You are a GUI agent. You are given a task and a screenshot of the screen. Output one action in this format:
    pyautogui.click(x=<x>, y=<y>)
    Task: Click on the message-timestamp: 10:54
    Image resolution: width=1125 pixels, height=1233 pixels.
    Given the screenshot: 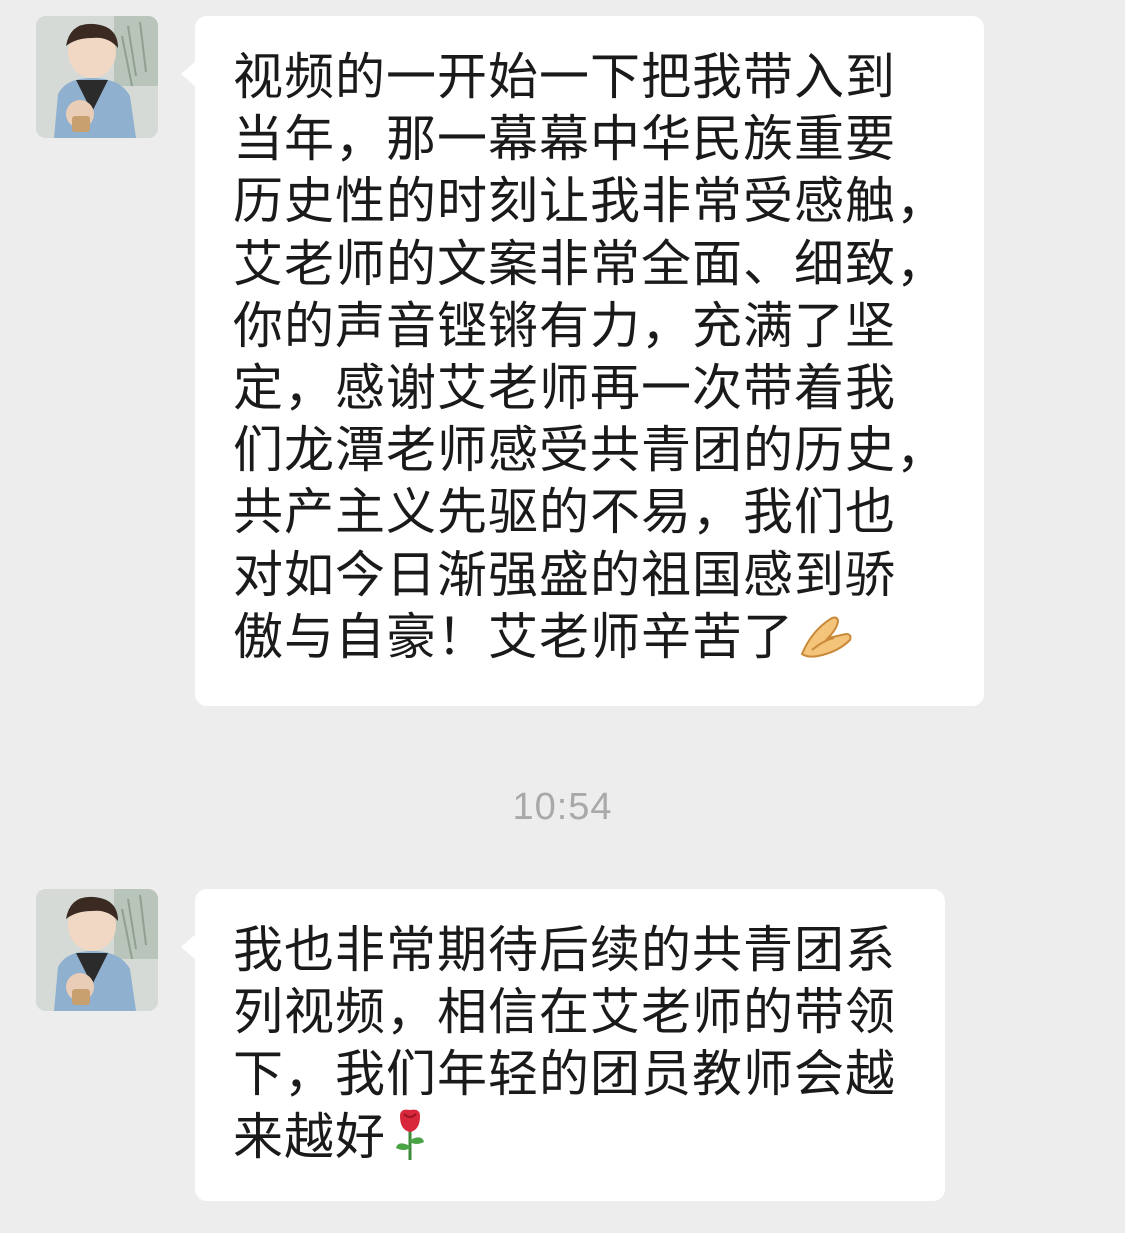 What is the action you would take?
    pyautogui.click(x=562, y=807)
    